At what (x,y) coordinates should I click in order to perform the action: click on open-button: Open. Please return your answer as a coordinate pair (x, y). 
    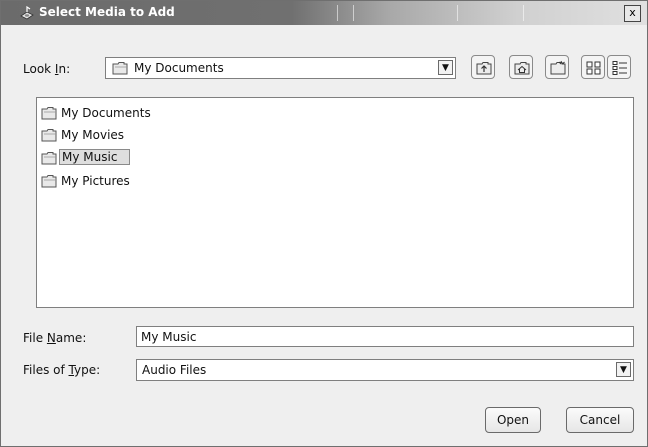
    Looking at the image, I should click on (513, 420).